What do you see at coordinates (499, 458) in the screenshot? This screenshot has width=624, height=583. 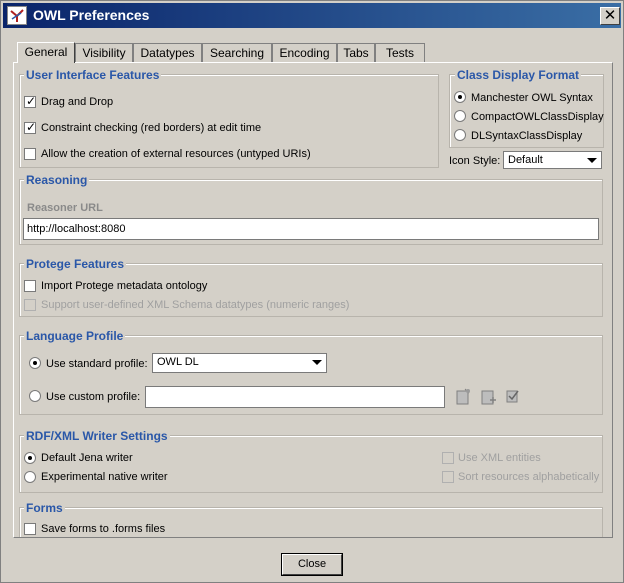 I see `xml-entities-label: Use XML entities` at bounding box center [499, 458].